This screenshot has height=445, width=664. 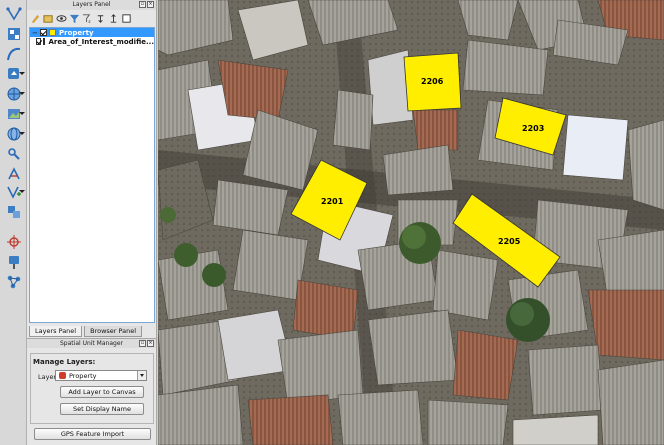 I want to click on add-vector-layer-icon, so click(x=14, y=74).